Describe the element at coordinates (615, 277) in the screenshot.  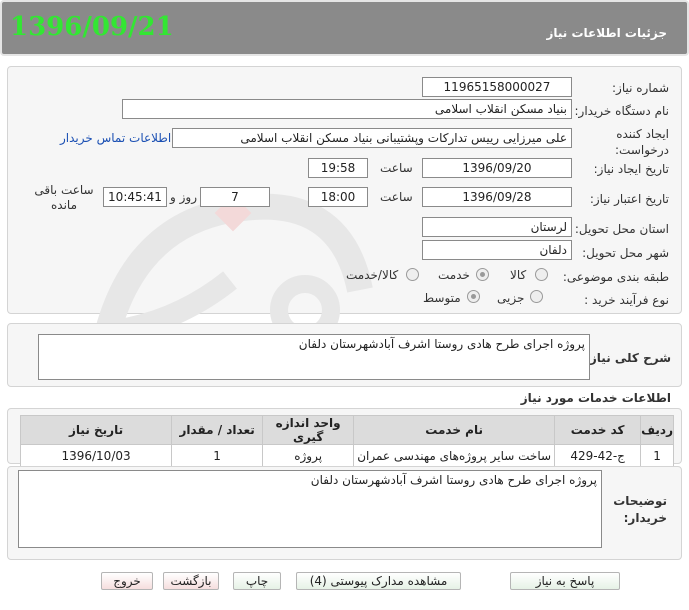
I see `category-label: طبقه بندی موضوعی:` at that location.